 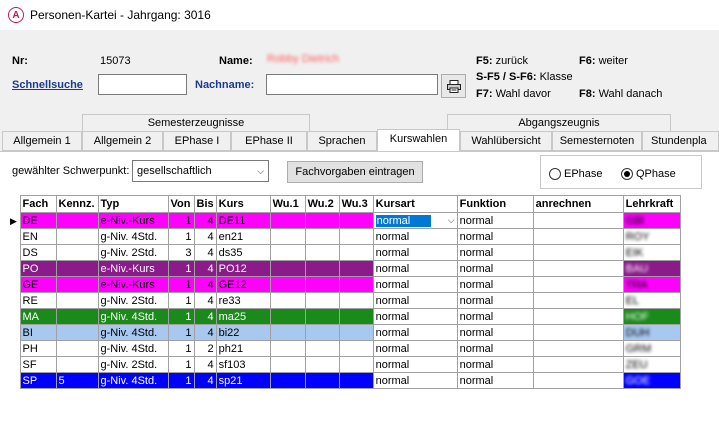 I want to click on cell-kurs: ph21, so click(x=243, y=348).